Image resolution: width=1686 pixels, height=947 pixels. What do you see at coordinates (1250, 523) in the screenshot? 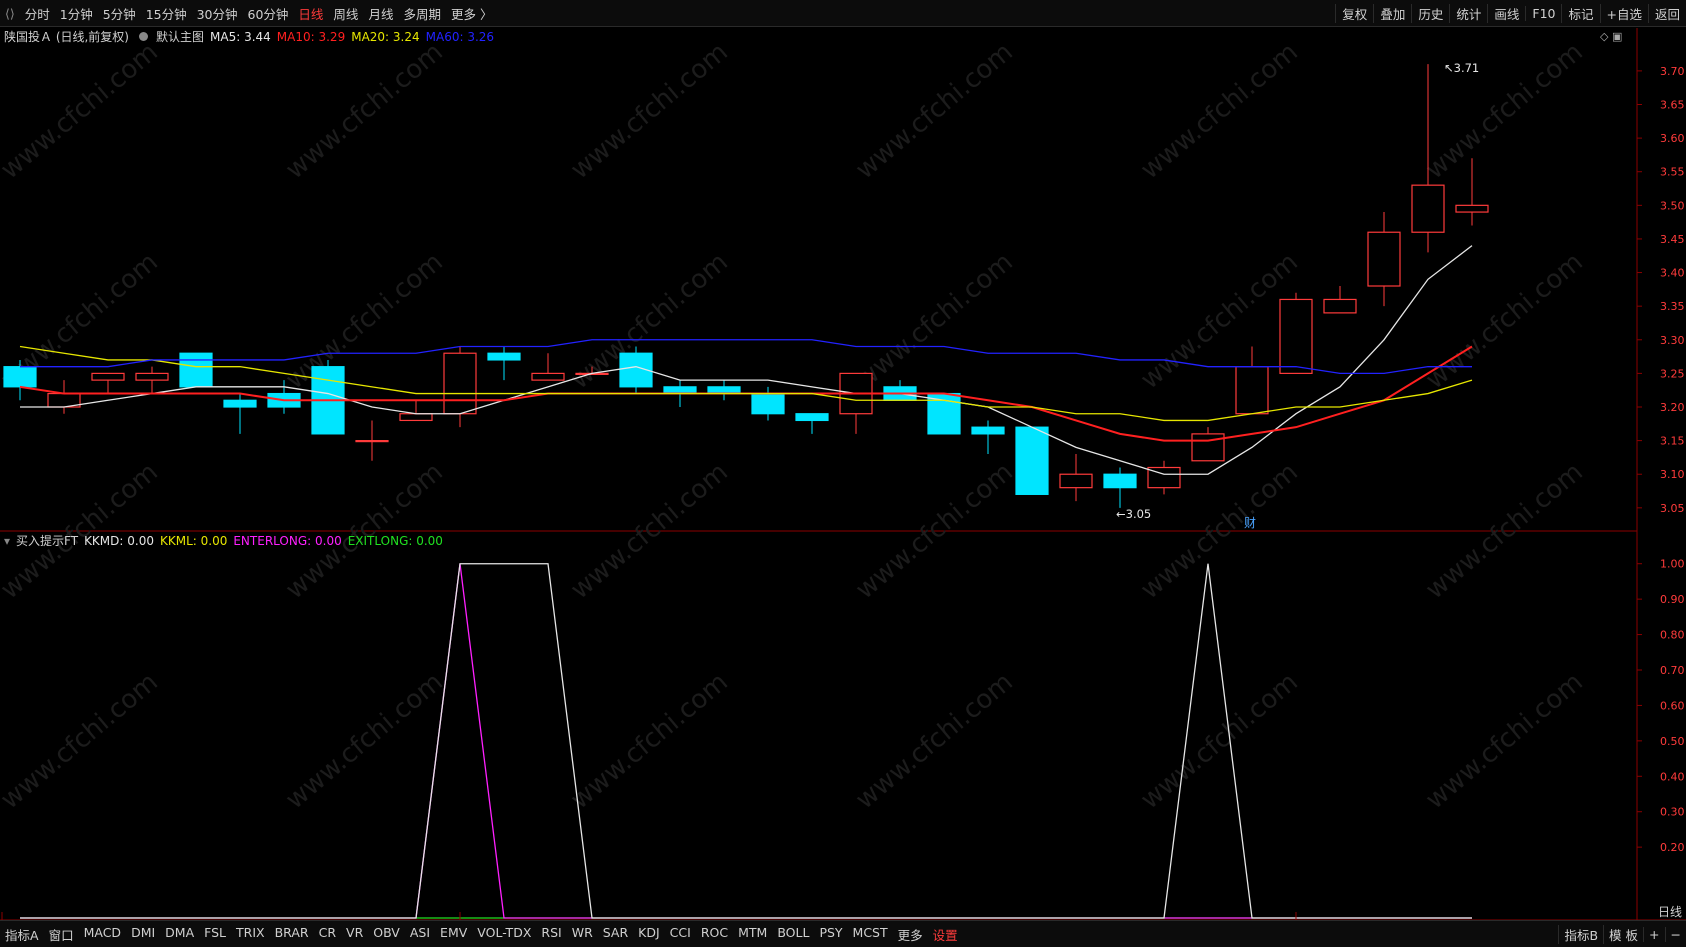
I see `finance-marker: 财` at bounding box center [1250, 523].